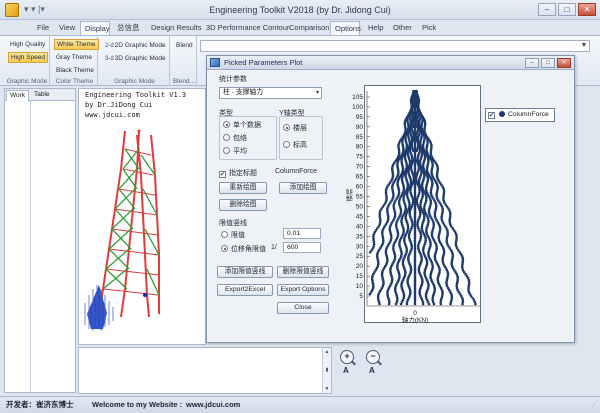 This screenshot has width=600, height=413. I want to click on y-tick-label: 55, so click(360, 197).